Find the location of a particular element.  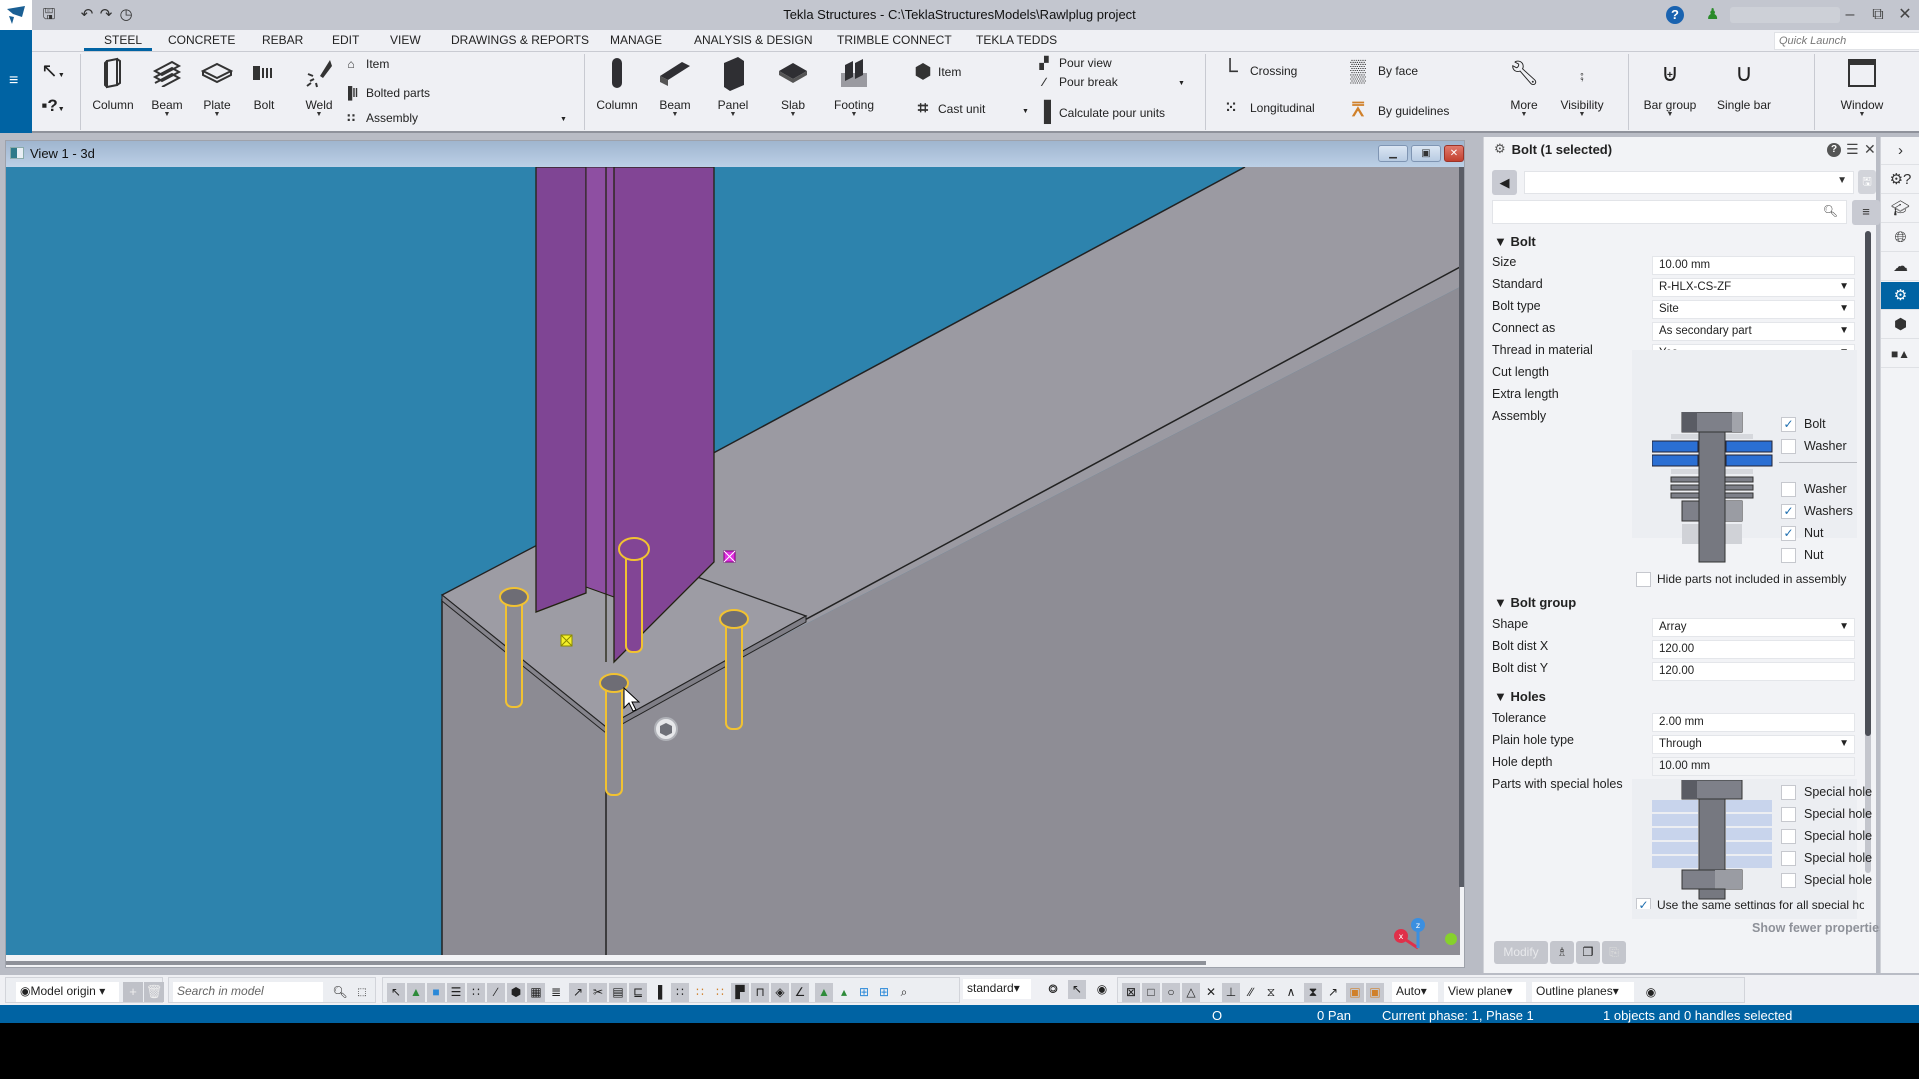

snap-grid-icon: ⧗ is located at coordinates (1313, 992).